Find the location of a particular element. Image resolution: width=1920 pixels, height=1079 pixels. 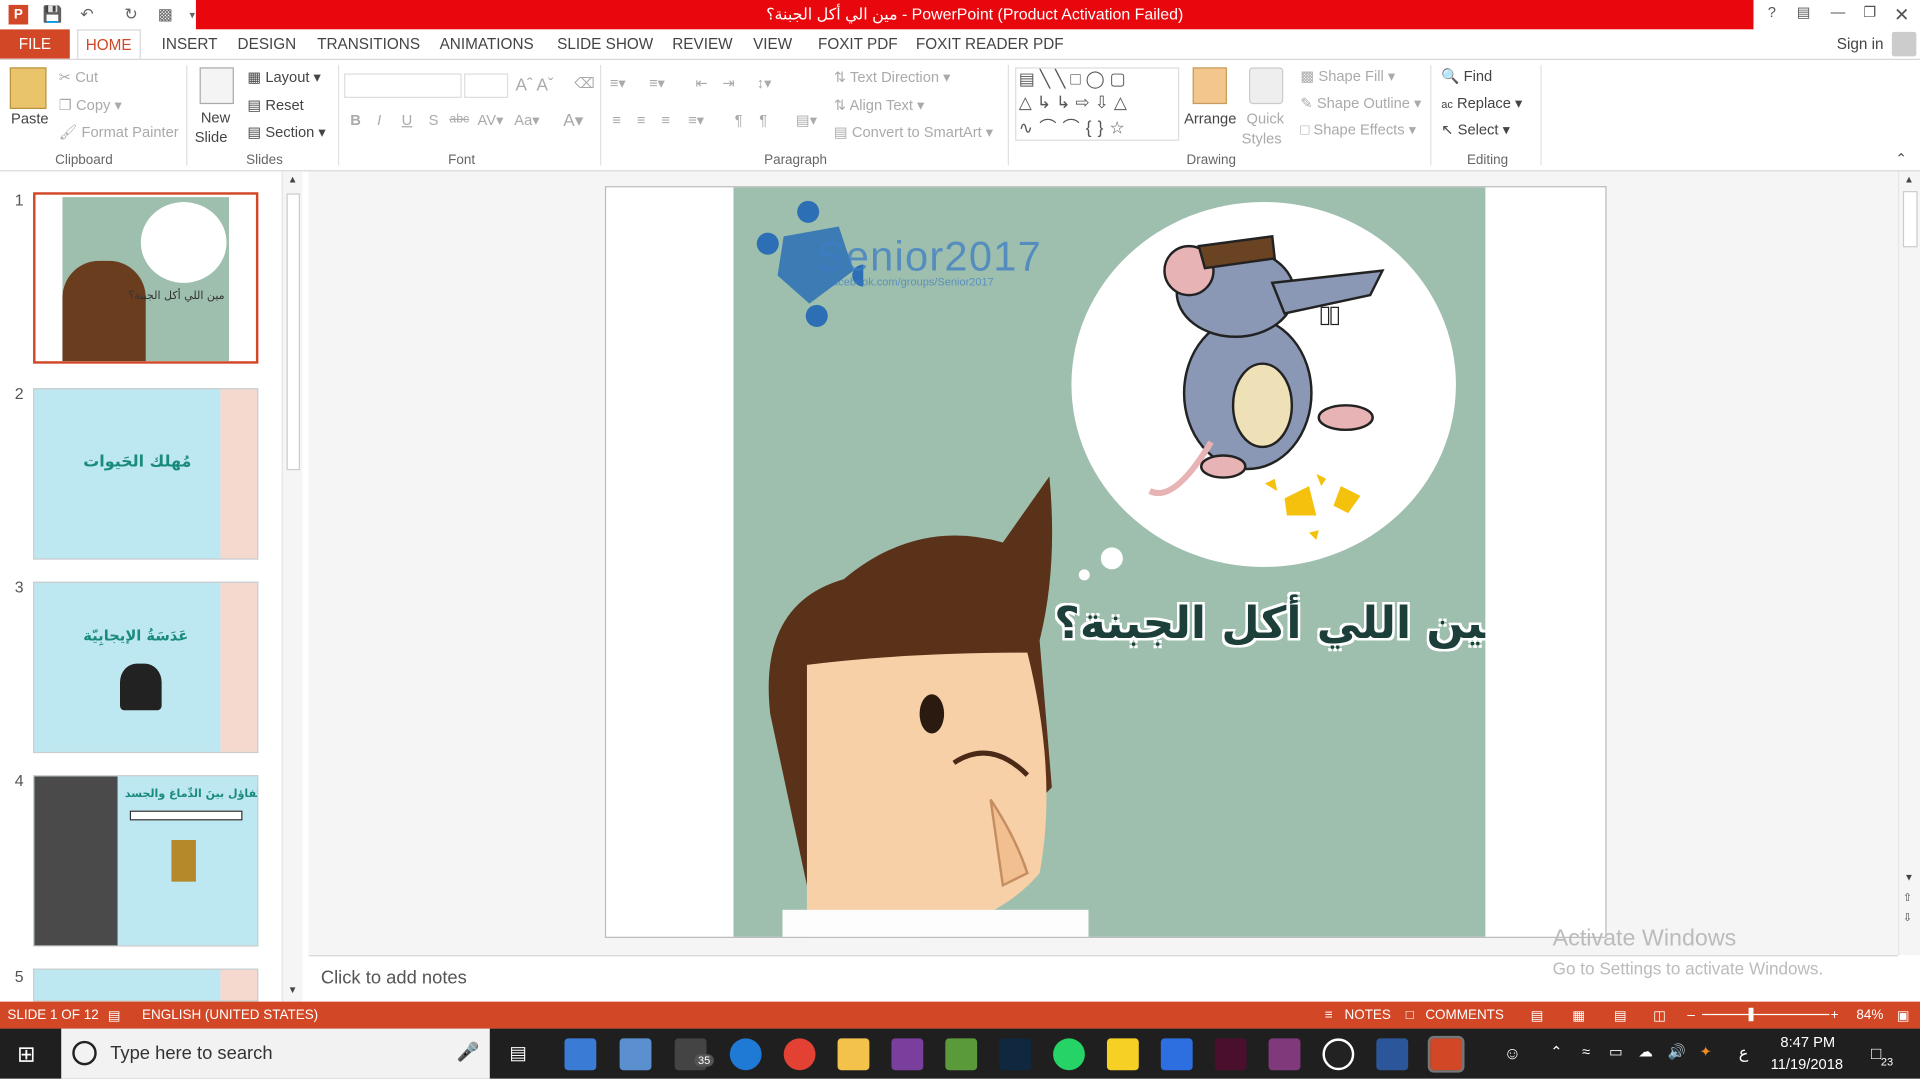

slideshow-view-icon: ◫ is located at coordinates (1659, 1016).